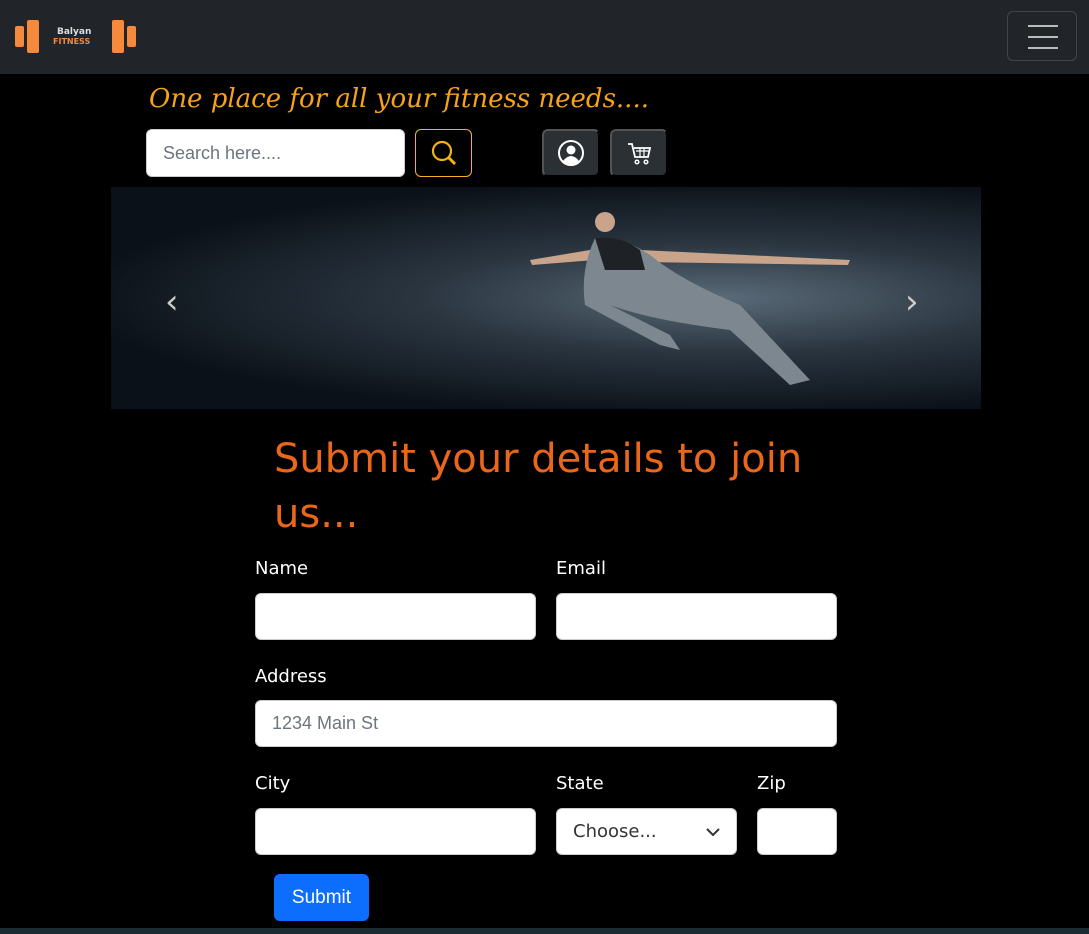 The image size is (1089, 934). Describe the element at coordinates (713, 831) in the screenshot. I see `chevron-down-icon` at that location.